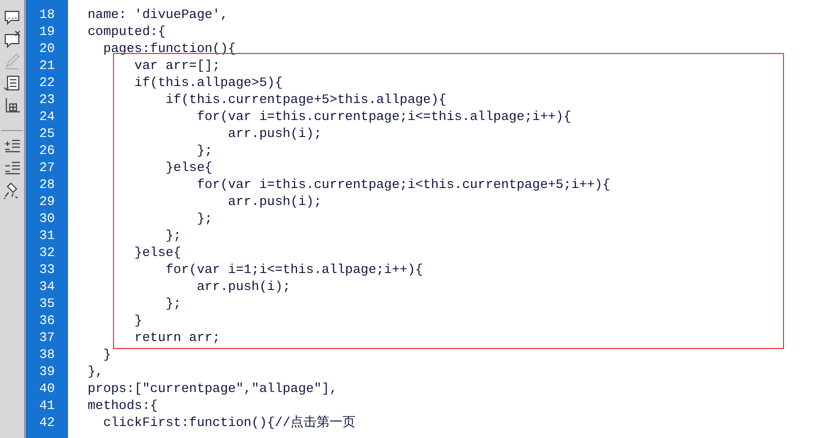 This screenshot has width=828, height=438. What do you see at coordinates (126, 31) in the screenshot?
I see `code-line: computed:{` at bounding box center [126, 31].